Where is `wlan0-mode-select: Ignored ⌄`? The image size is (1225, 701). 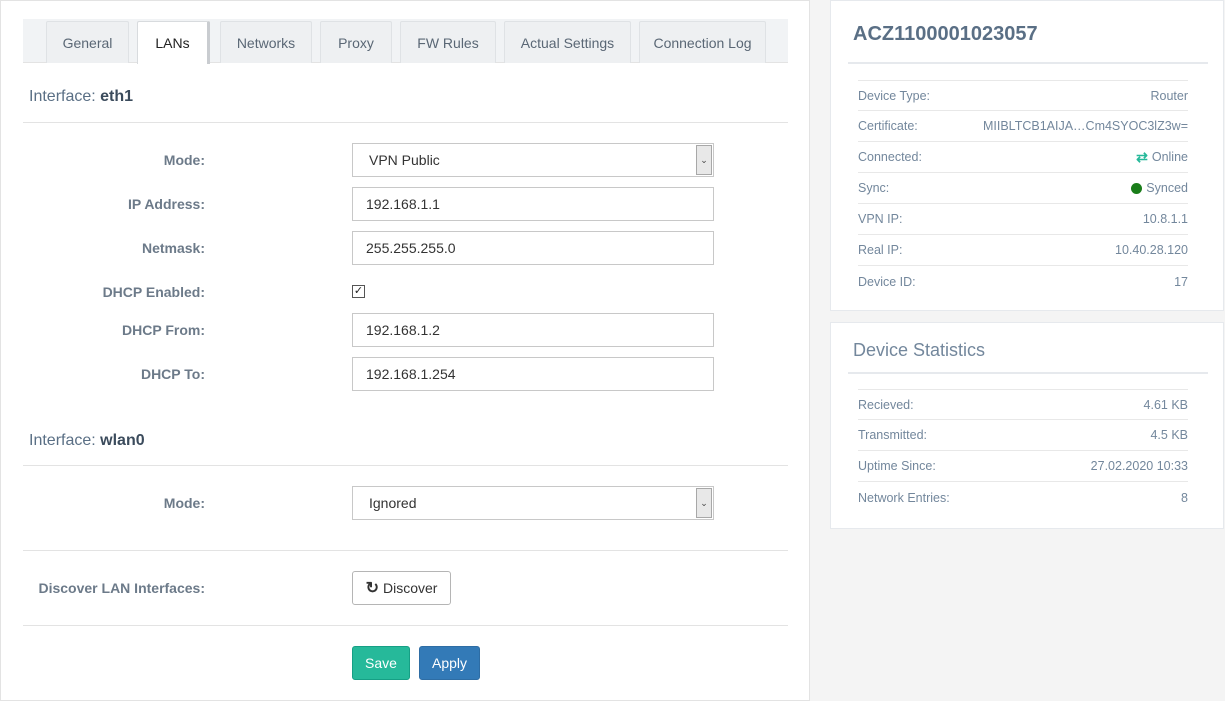
wlan0-mode-select: Ignored ⌄ is located at coordinates (533, 503).